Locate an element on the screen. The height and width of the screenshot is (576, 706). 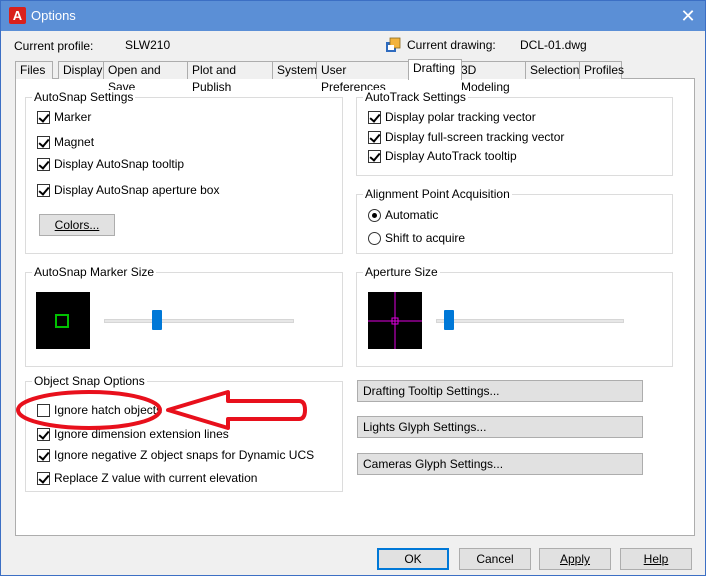
automatic-radio: Automatic is located at coordinates (403, 215).